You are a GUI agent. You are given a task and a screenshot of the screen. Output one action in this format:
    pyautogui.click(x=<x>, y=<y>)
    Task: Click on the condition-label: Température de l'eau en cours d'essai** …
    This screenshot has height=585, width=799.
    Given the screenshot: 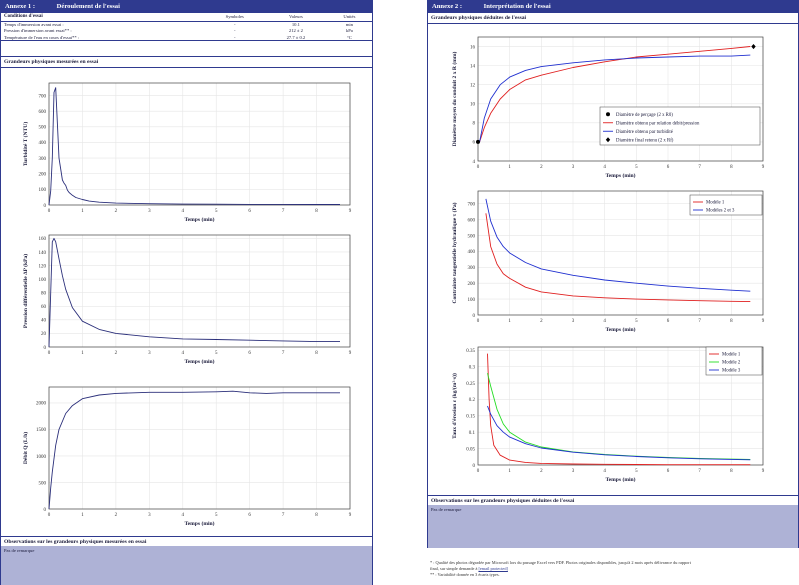 What is the action you would take?
    pyautogui.click(x=42, y=37)
    